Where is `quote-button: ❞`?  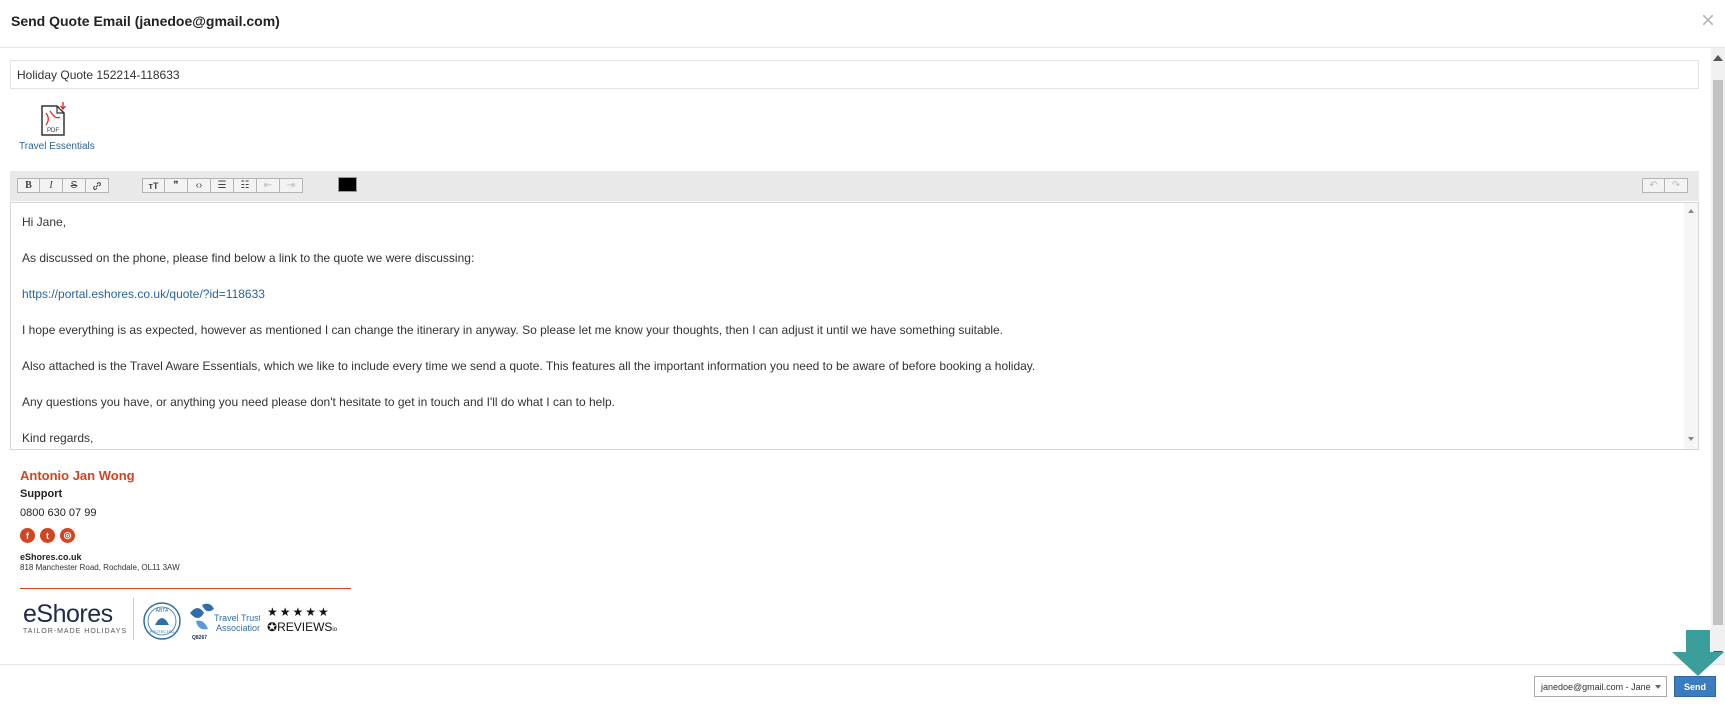
quote-button: ❞ is located at coordinates (176, 185).